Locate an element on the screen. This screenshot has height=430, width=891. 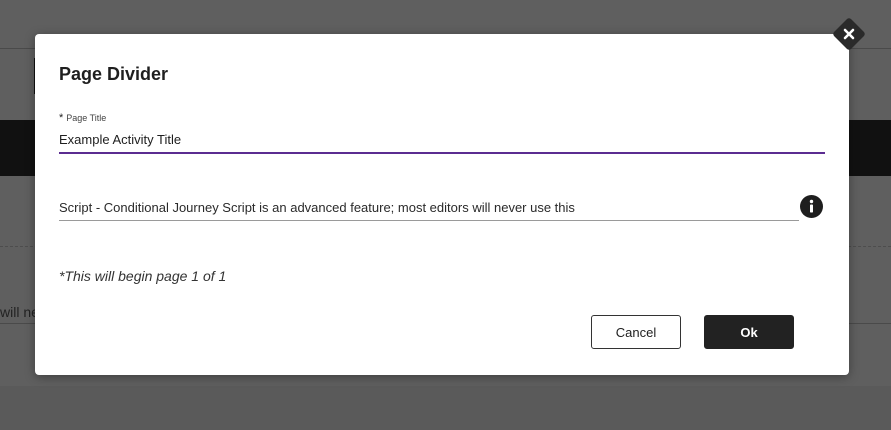
close-button is located at coordinates (849, 34).